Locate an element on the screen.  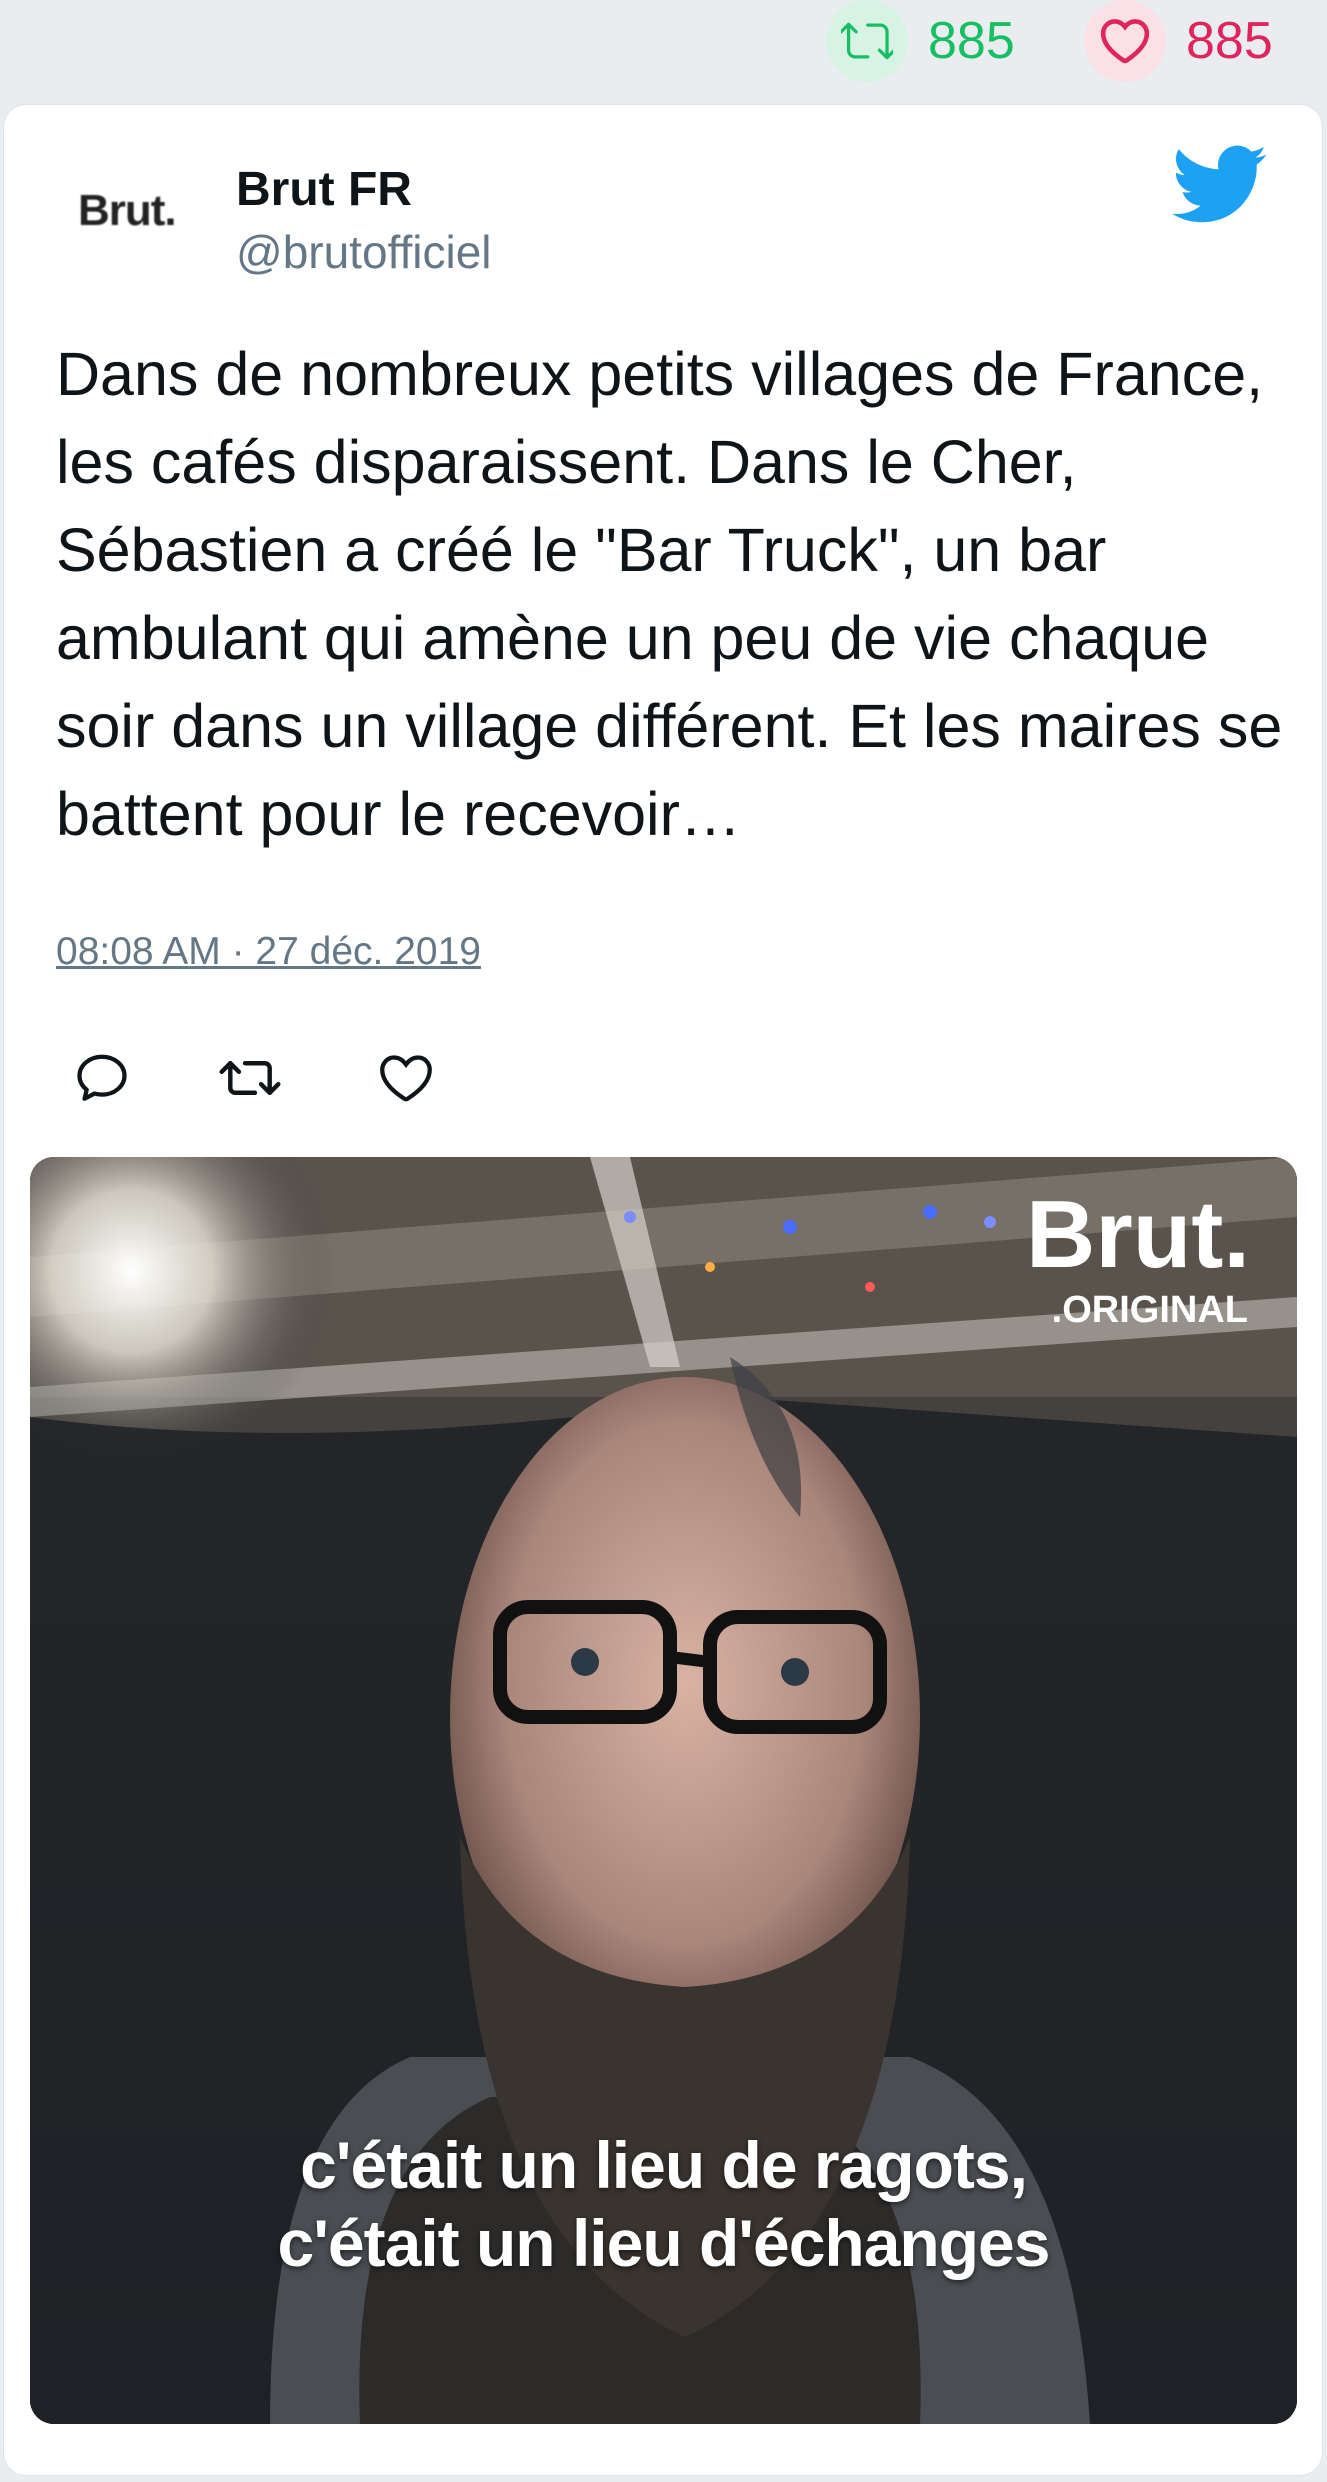
author-avatar: Brut. is located at coordinates (127, 211).